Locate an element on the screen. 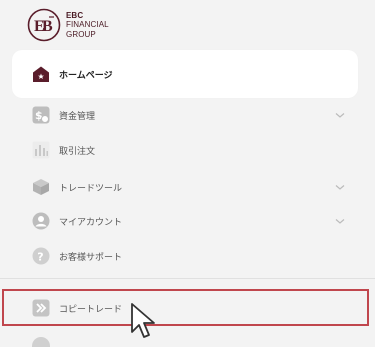  menu-item-label: マイアカウント is located at coordinates (91, 222).